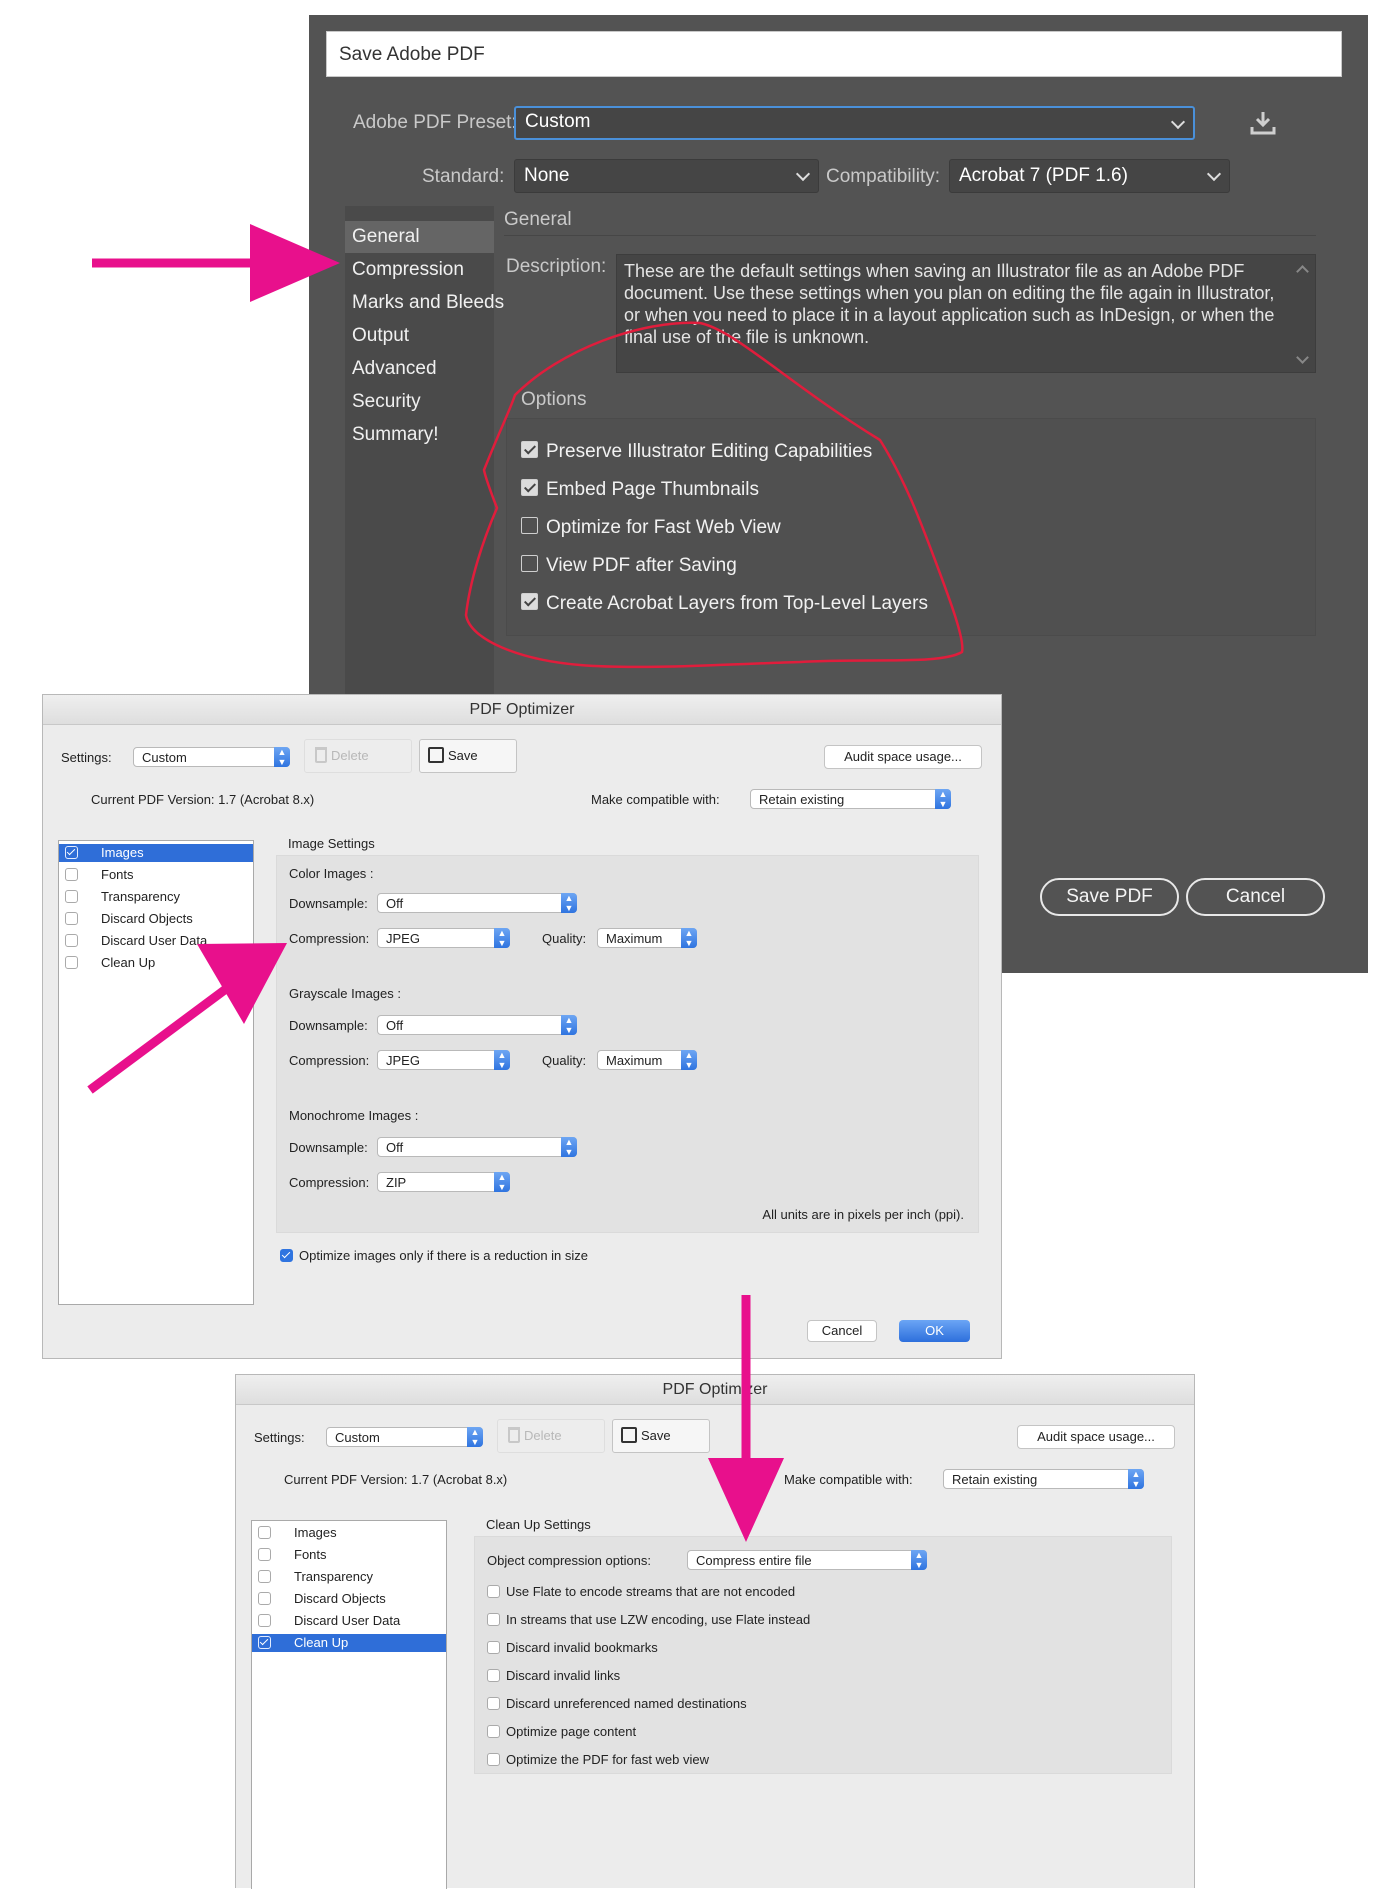 This screenshot has height=1889, width=1386. What do you see at coordinates (558, 121) in the screenshot?
I see `preset-value: Custom` at bounding box center [558, 121].